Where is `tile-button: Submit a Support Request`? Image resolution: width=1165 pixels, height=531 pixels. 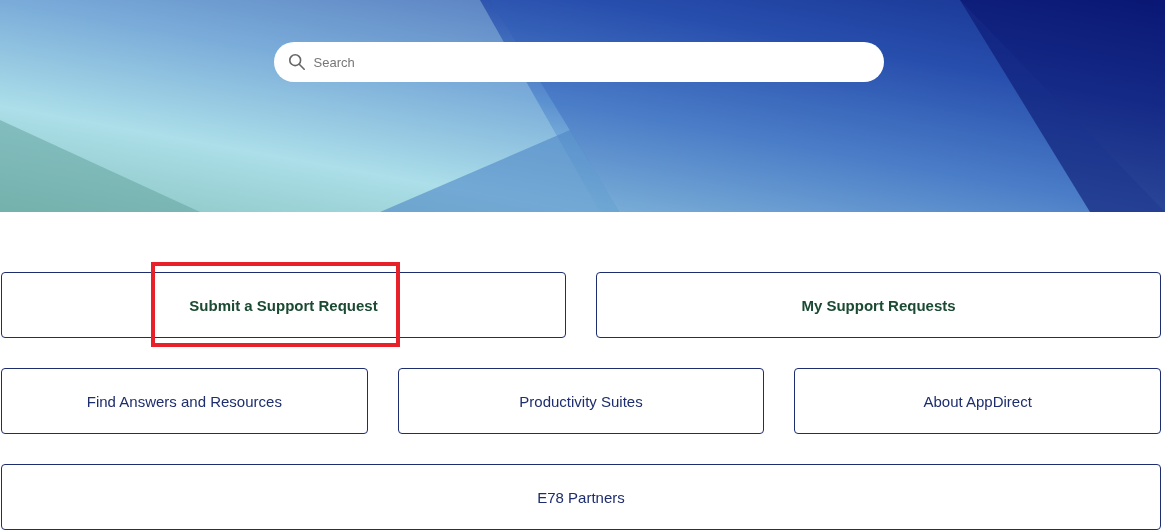
tile-button: Submit a Support Request is located at coordinates (283, 305).